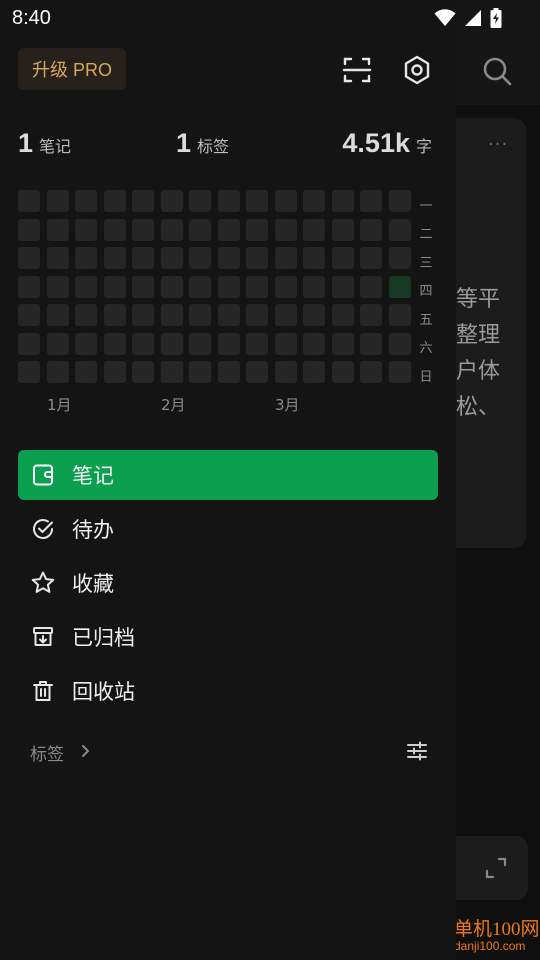 This screenshot has height=960, width=540. Describe the element at coordinates (59, 405) in the screenshot. I see `month-label: 1月` at that location.